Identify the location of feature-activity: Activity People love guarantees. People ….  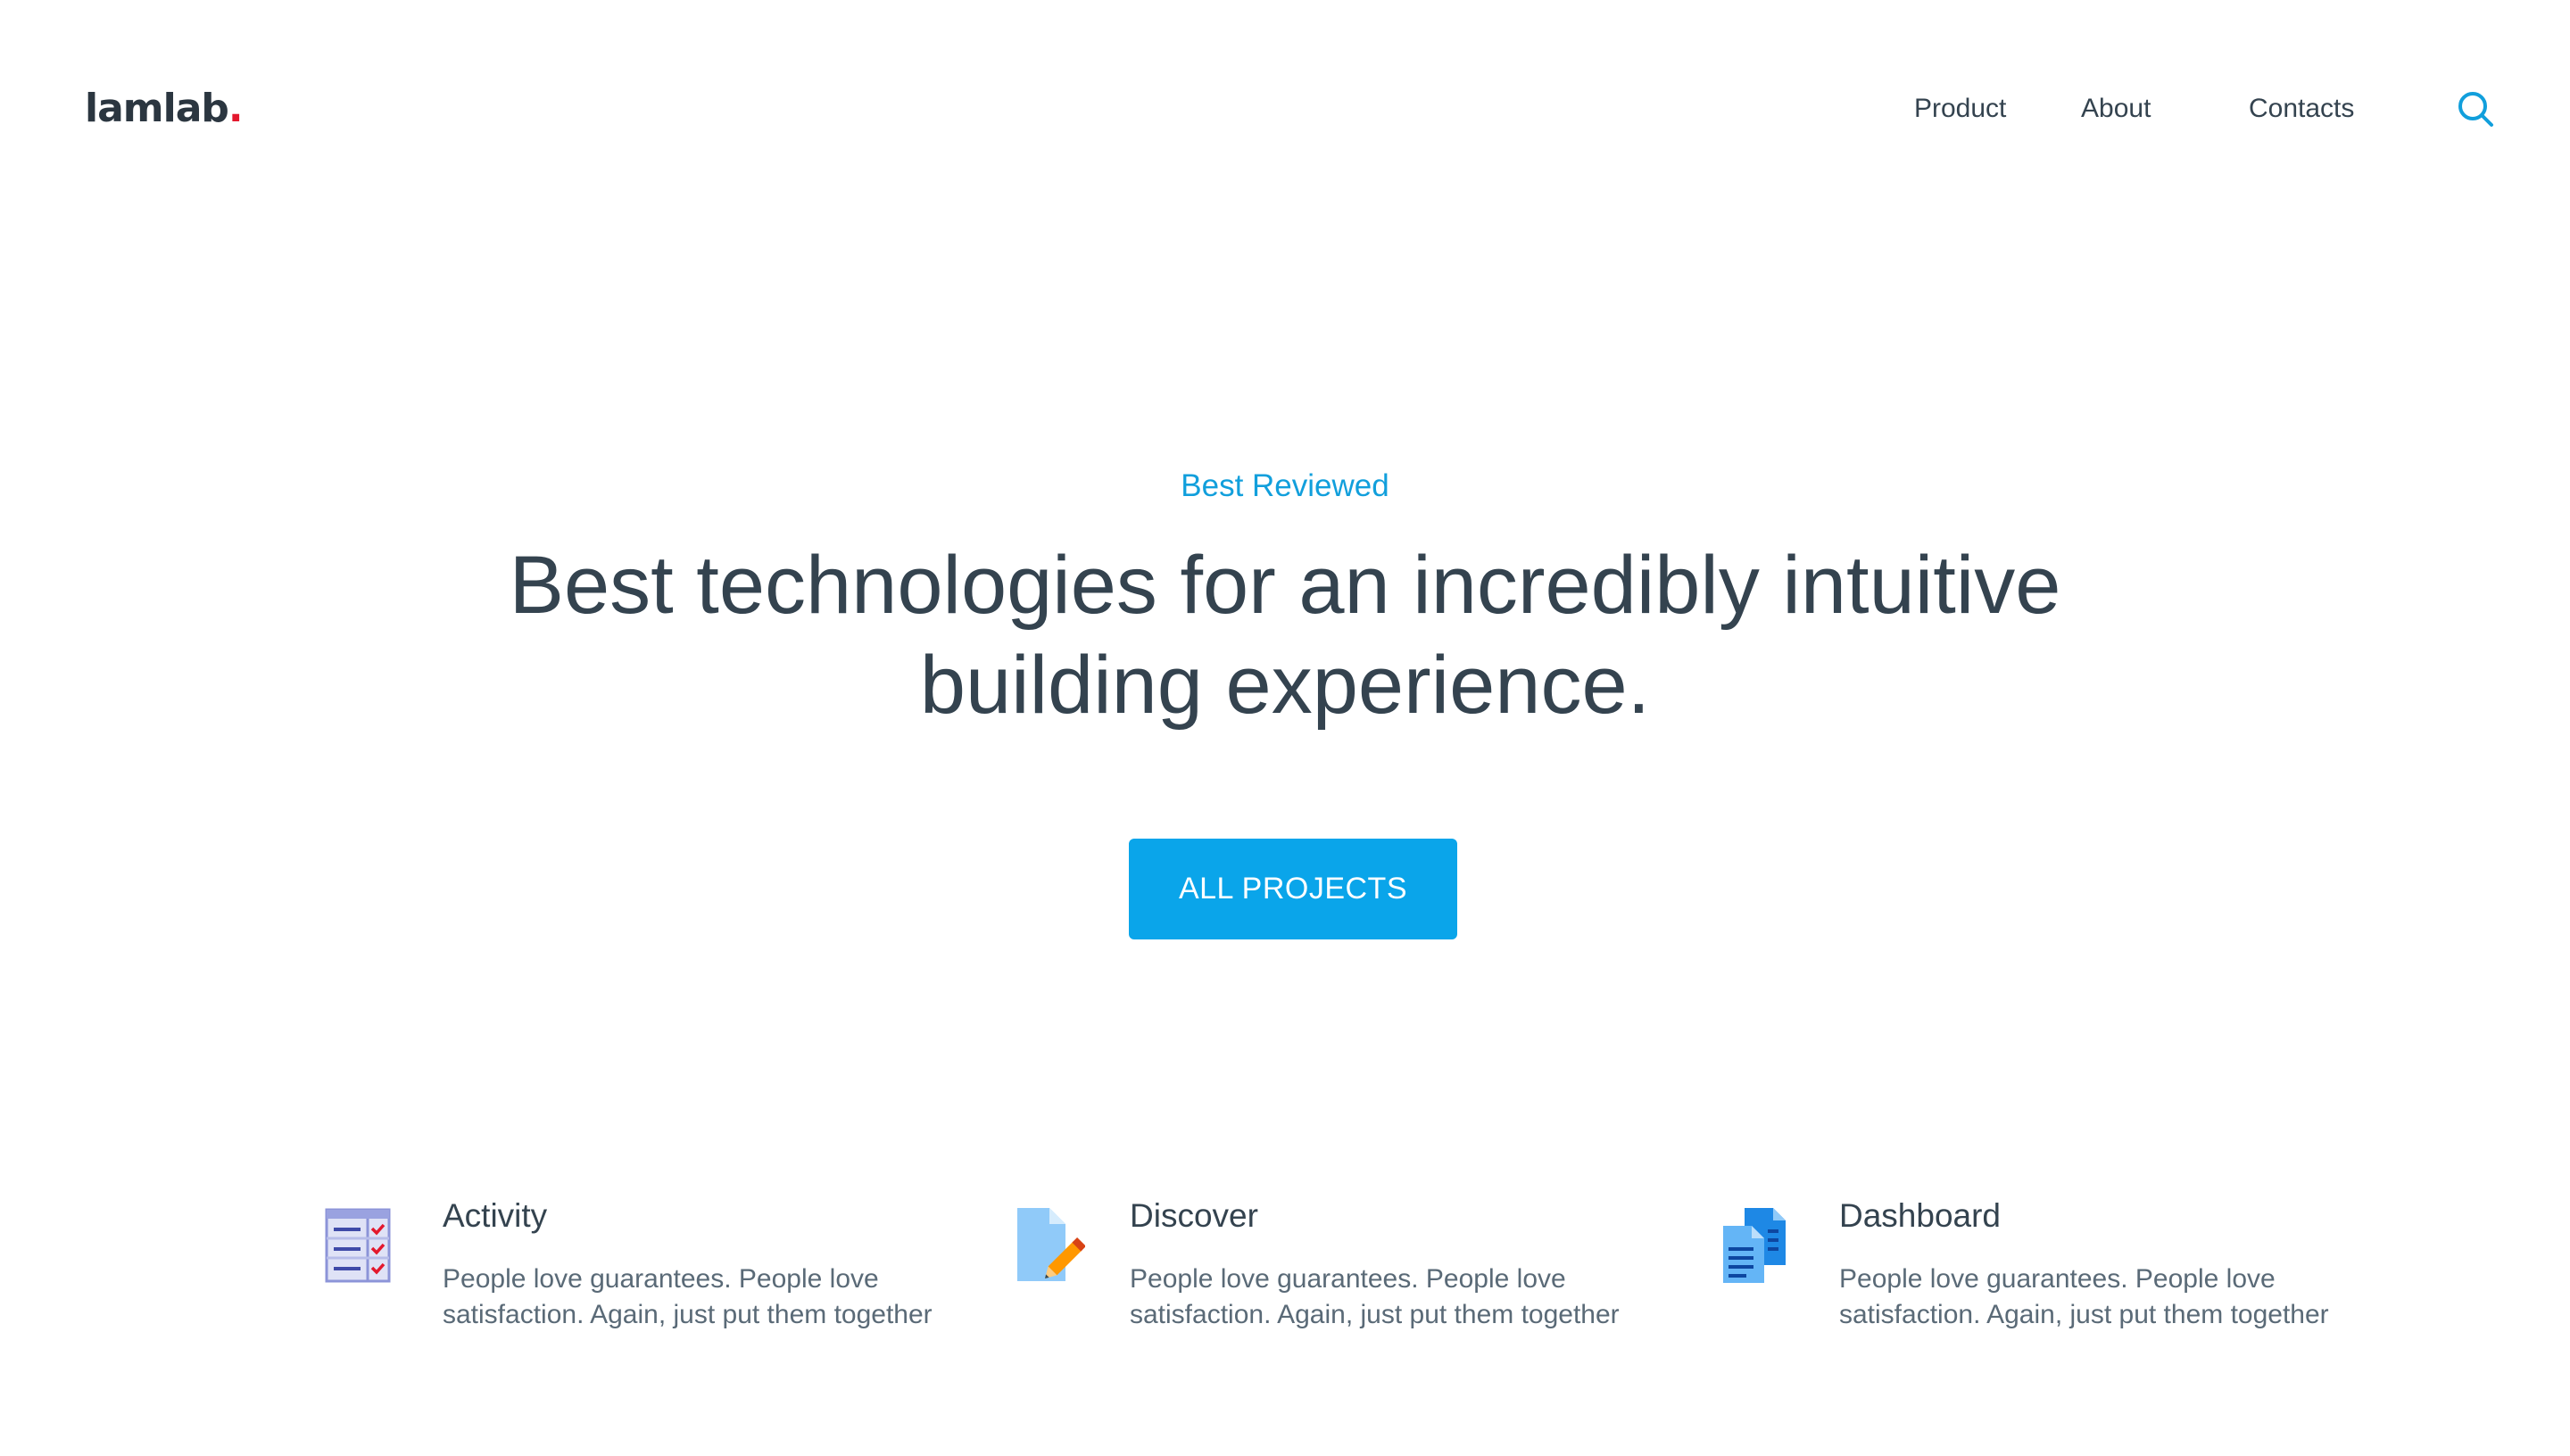
(634, 1294).